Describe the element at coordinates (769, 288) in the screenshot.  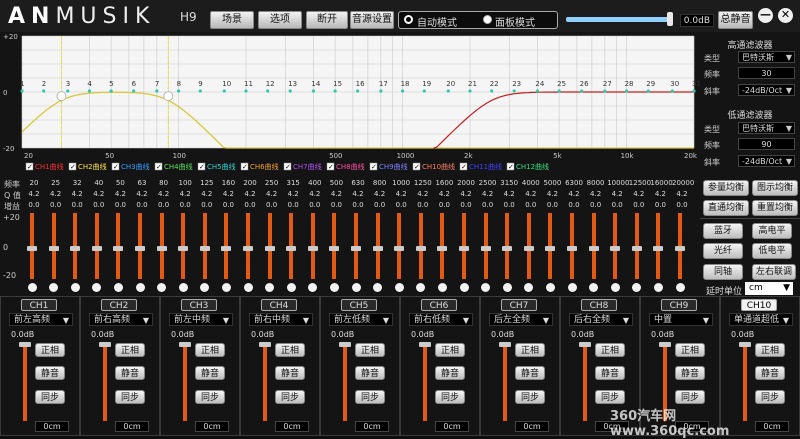
I see `delay-unit-select: cm ▼` at that location.